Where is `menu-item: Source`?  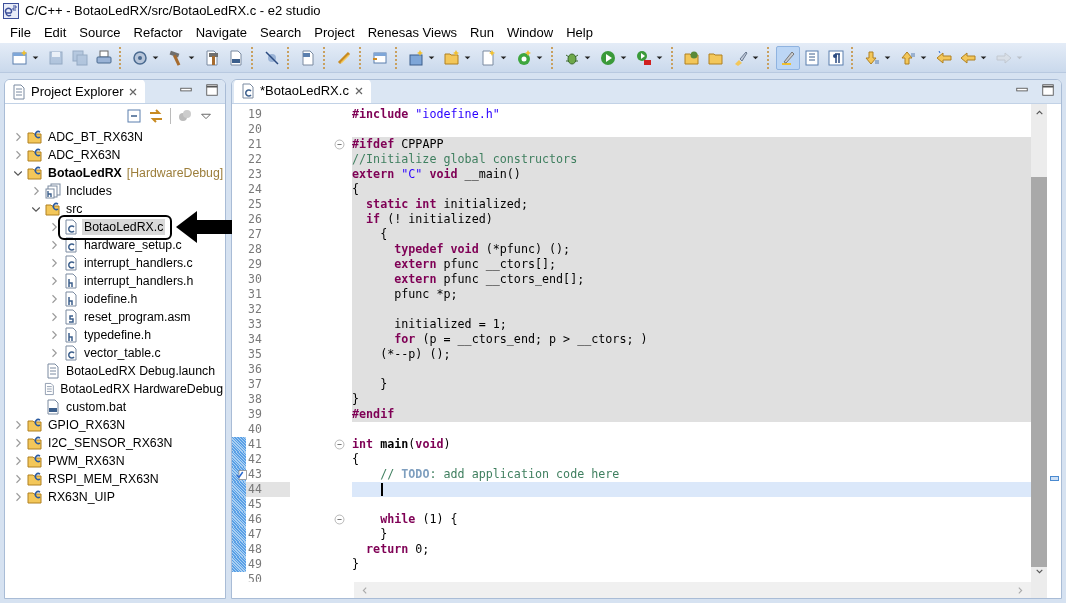 menu-item: Source is located at coordinates (99, 32).